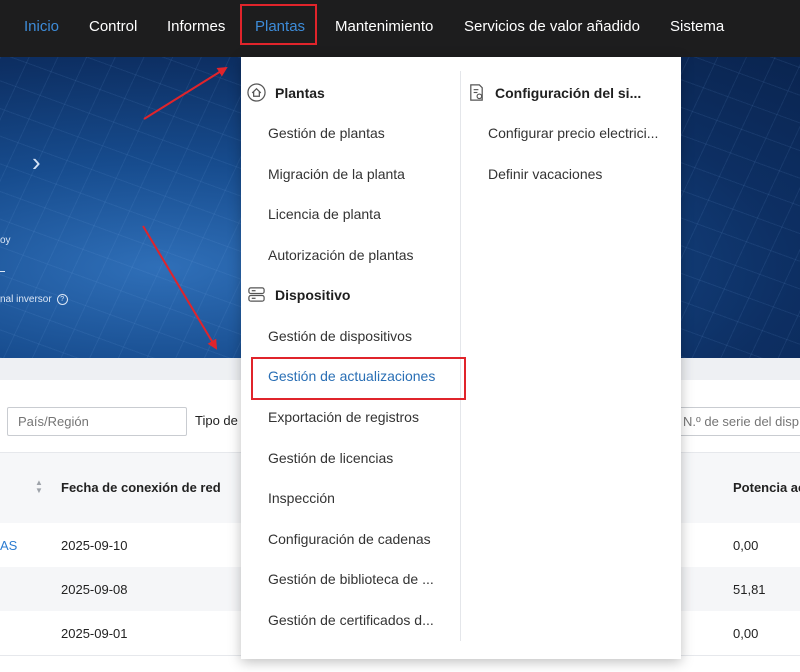 This screenshot has height=672, width=800. What do you see at coordinates (300, 93) in the screenshot?
I see `menu-group-plantas: Plantas` at bounding box center [300, 93].